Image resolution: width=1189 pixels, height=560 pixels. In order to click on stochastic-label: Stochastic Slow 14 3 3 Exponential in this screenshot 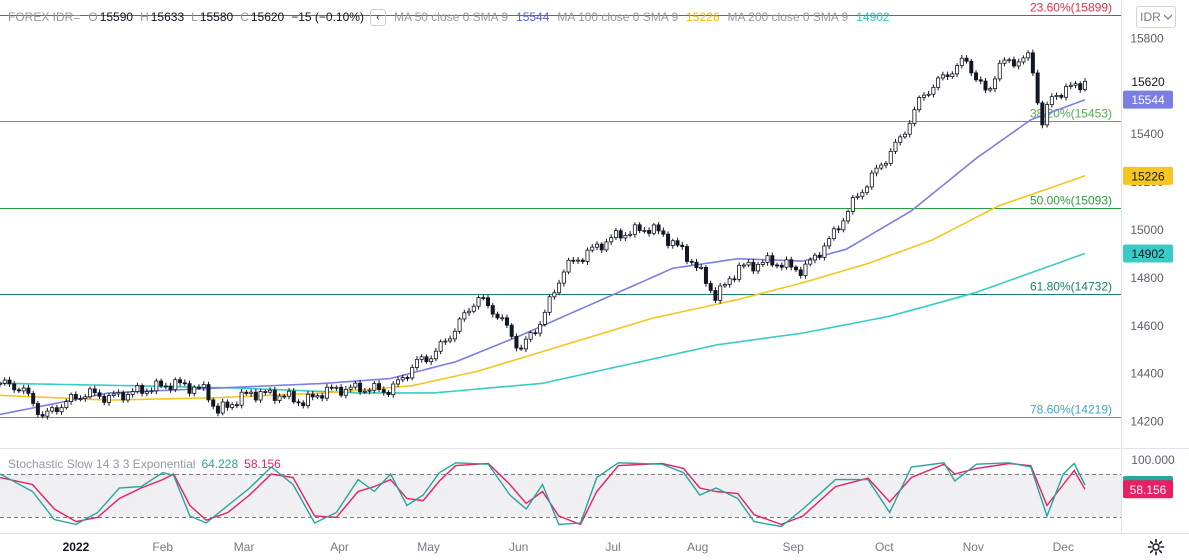, I will do `click(101, 464)`.